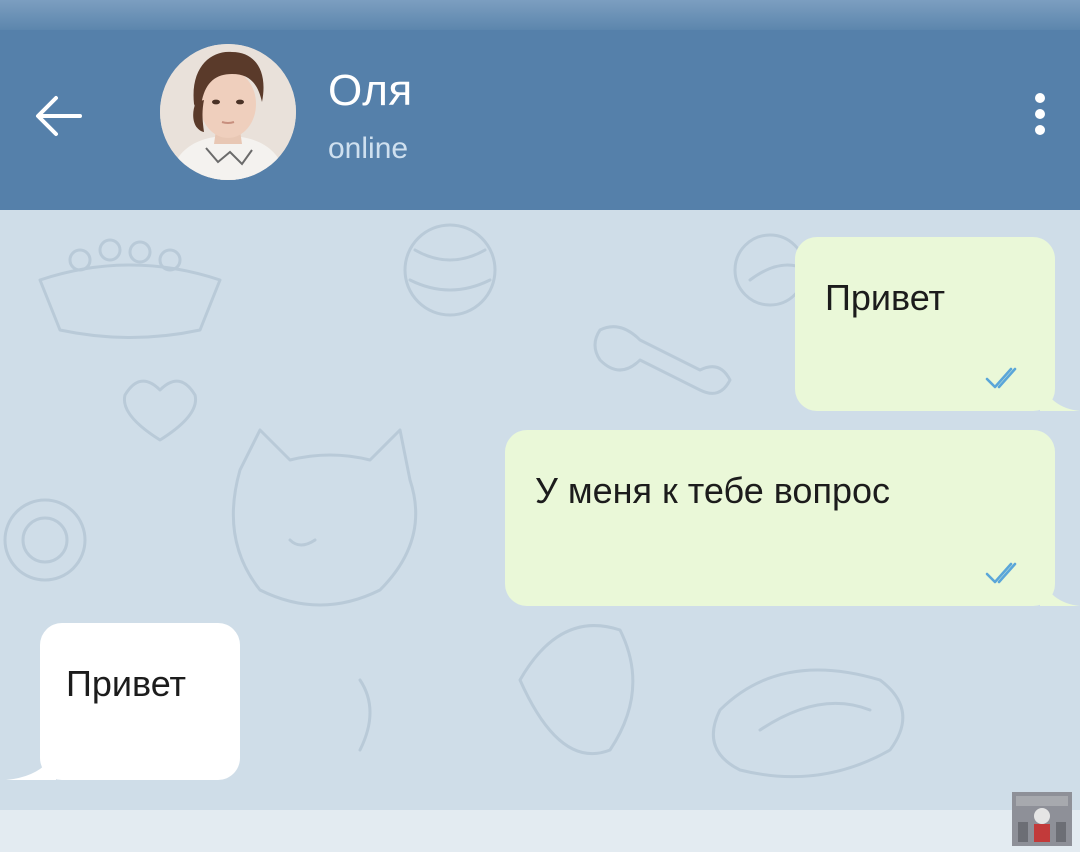 The image size is (1080, 852). I want to click on message-bubble-incoming: Привет, so click(140, 701).